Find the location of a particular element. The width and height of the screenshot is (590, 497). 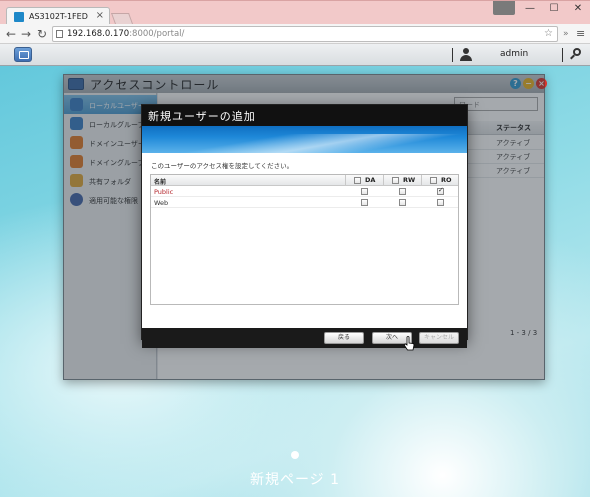

maximize-button: ☐ is located at coordinates (554, 9).